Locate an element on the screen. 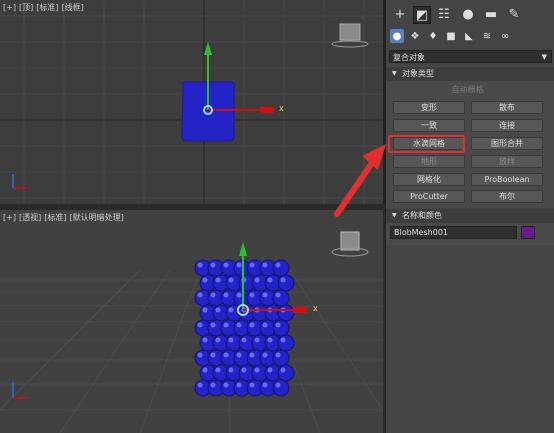 The width and height of the screenshot is (554, 433). object-type-header: ▼ 对象类型 is located at coordinates (470, 74).